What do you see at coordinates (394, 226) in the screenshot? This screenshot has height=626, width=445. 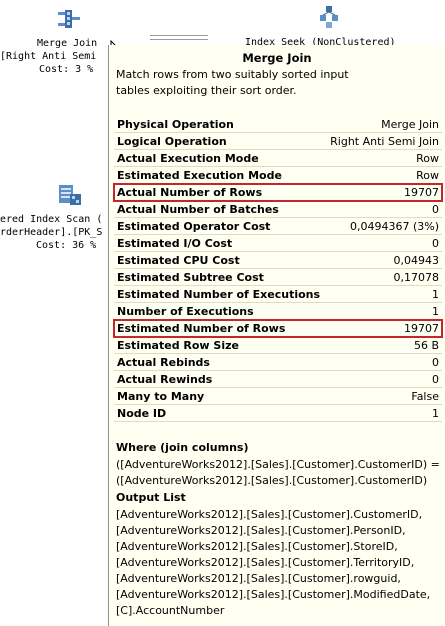 I see `property-value: 0,0494367 (3%)` at bounding box center [394, 226].